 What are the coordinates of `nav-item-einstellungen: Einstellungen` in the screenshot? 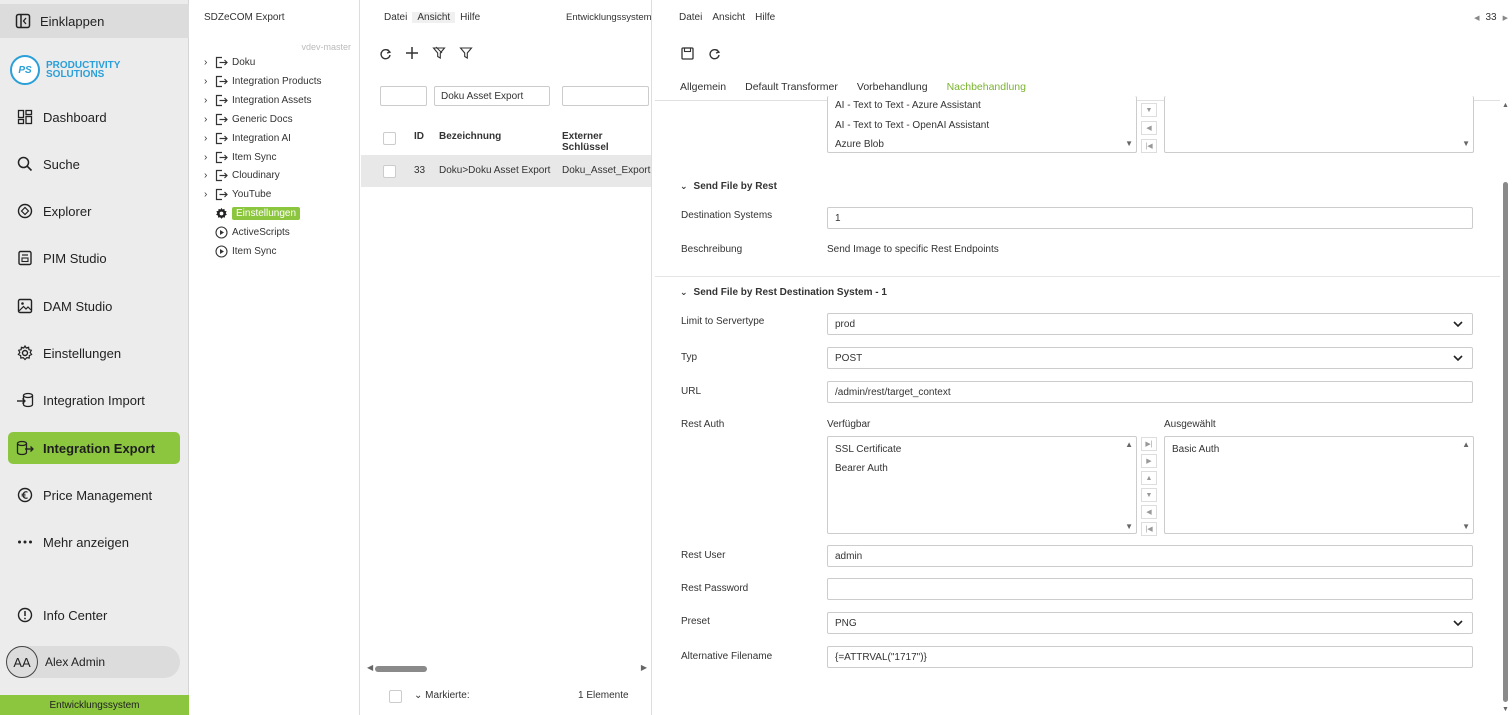 It's located at (94, 353).